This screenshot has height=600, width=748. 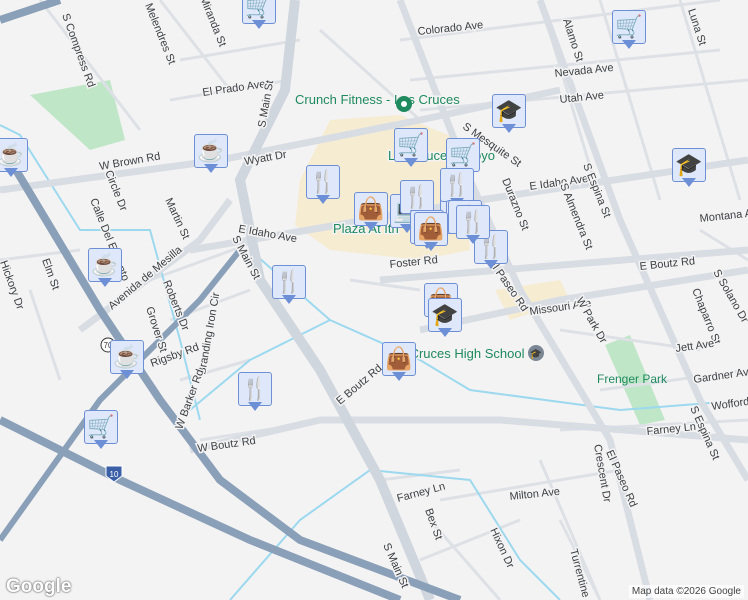 What do you see at coordinates (404, 104) in the screenshot?
I see `place-pin-icon` at bounding box center [404, 104].